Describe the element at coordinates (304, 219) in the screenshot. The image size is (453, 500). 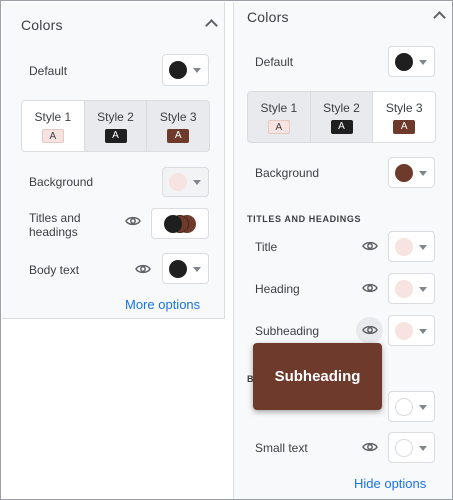
I see `section-heading: TITLES AND HEADINGS` at that location.